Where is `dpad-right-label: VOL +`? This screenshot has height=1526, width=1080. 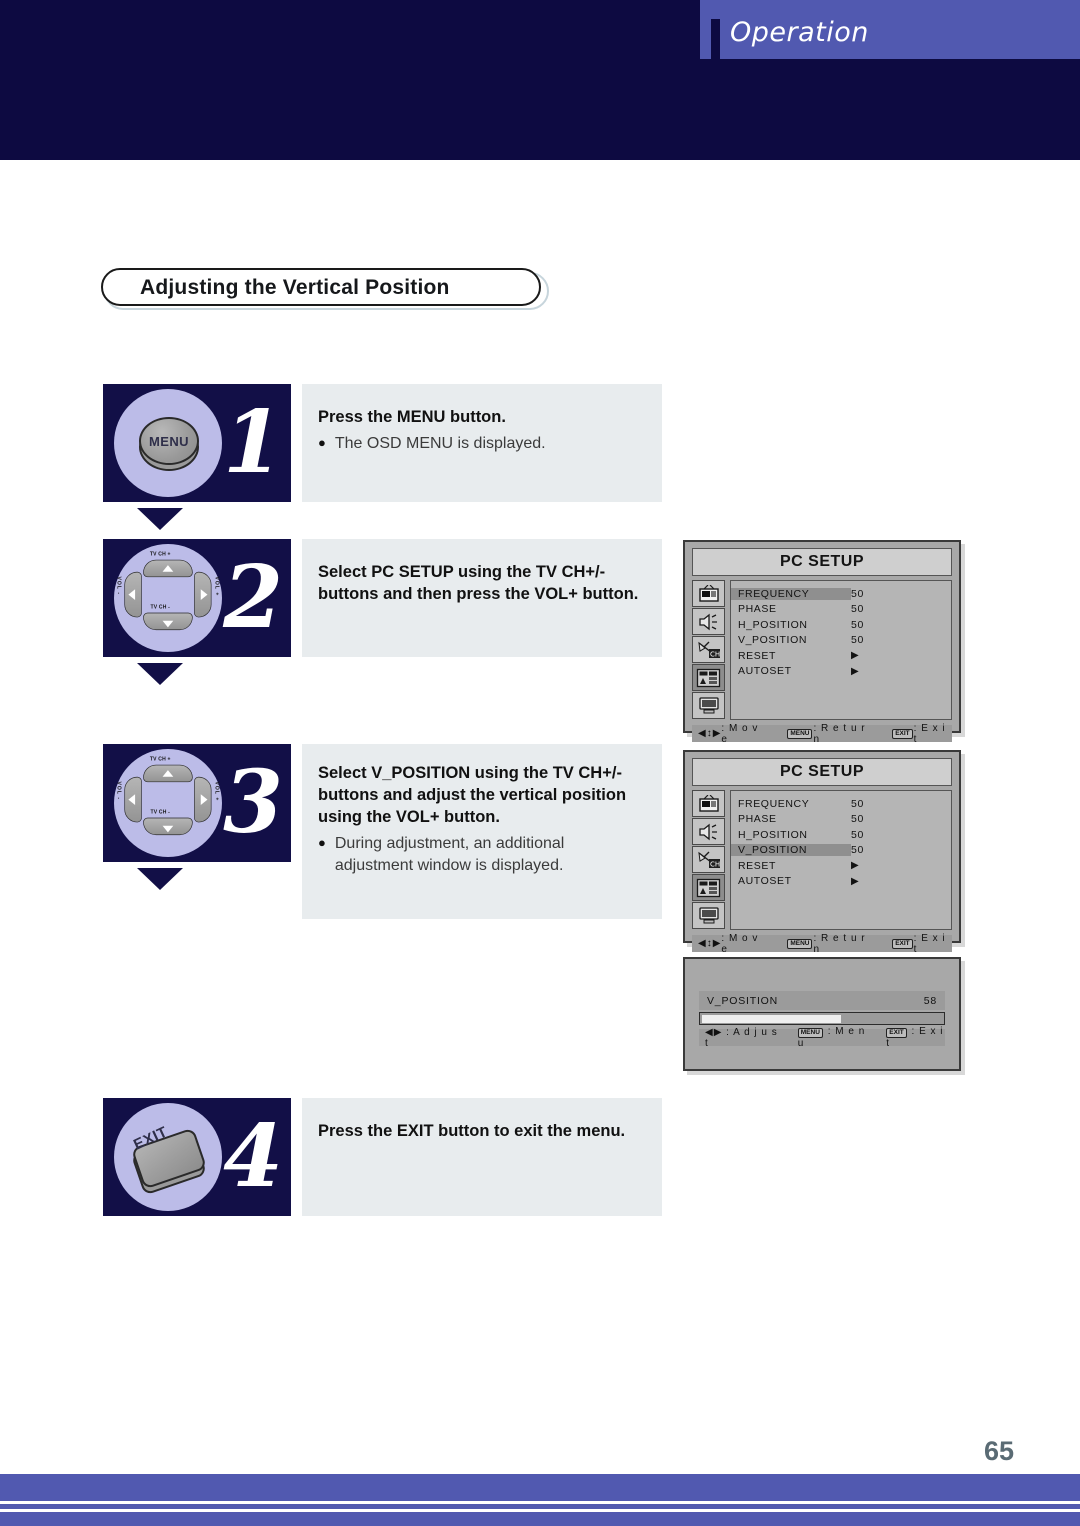
dpad-right-label: VOL + is located at coordinates (217, 586).